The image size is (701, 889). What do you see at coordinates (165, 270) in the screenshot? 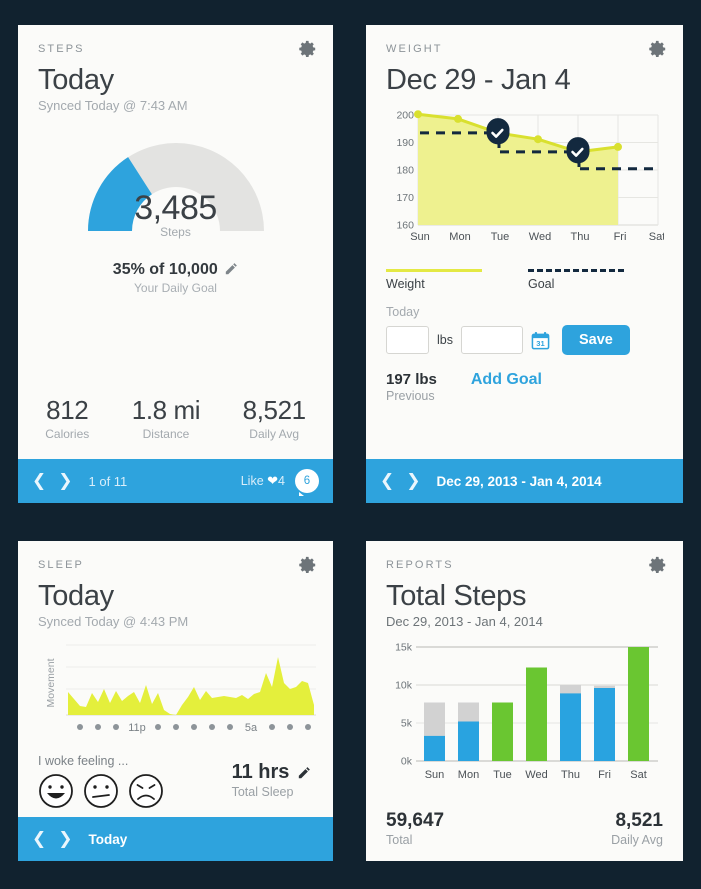
I see `steps-goal-text: 35% of 10,000` at bounding box center [165, 270].